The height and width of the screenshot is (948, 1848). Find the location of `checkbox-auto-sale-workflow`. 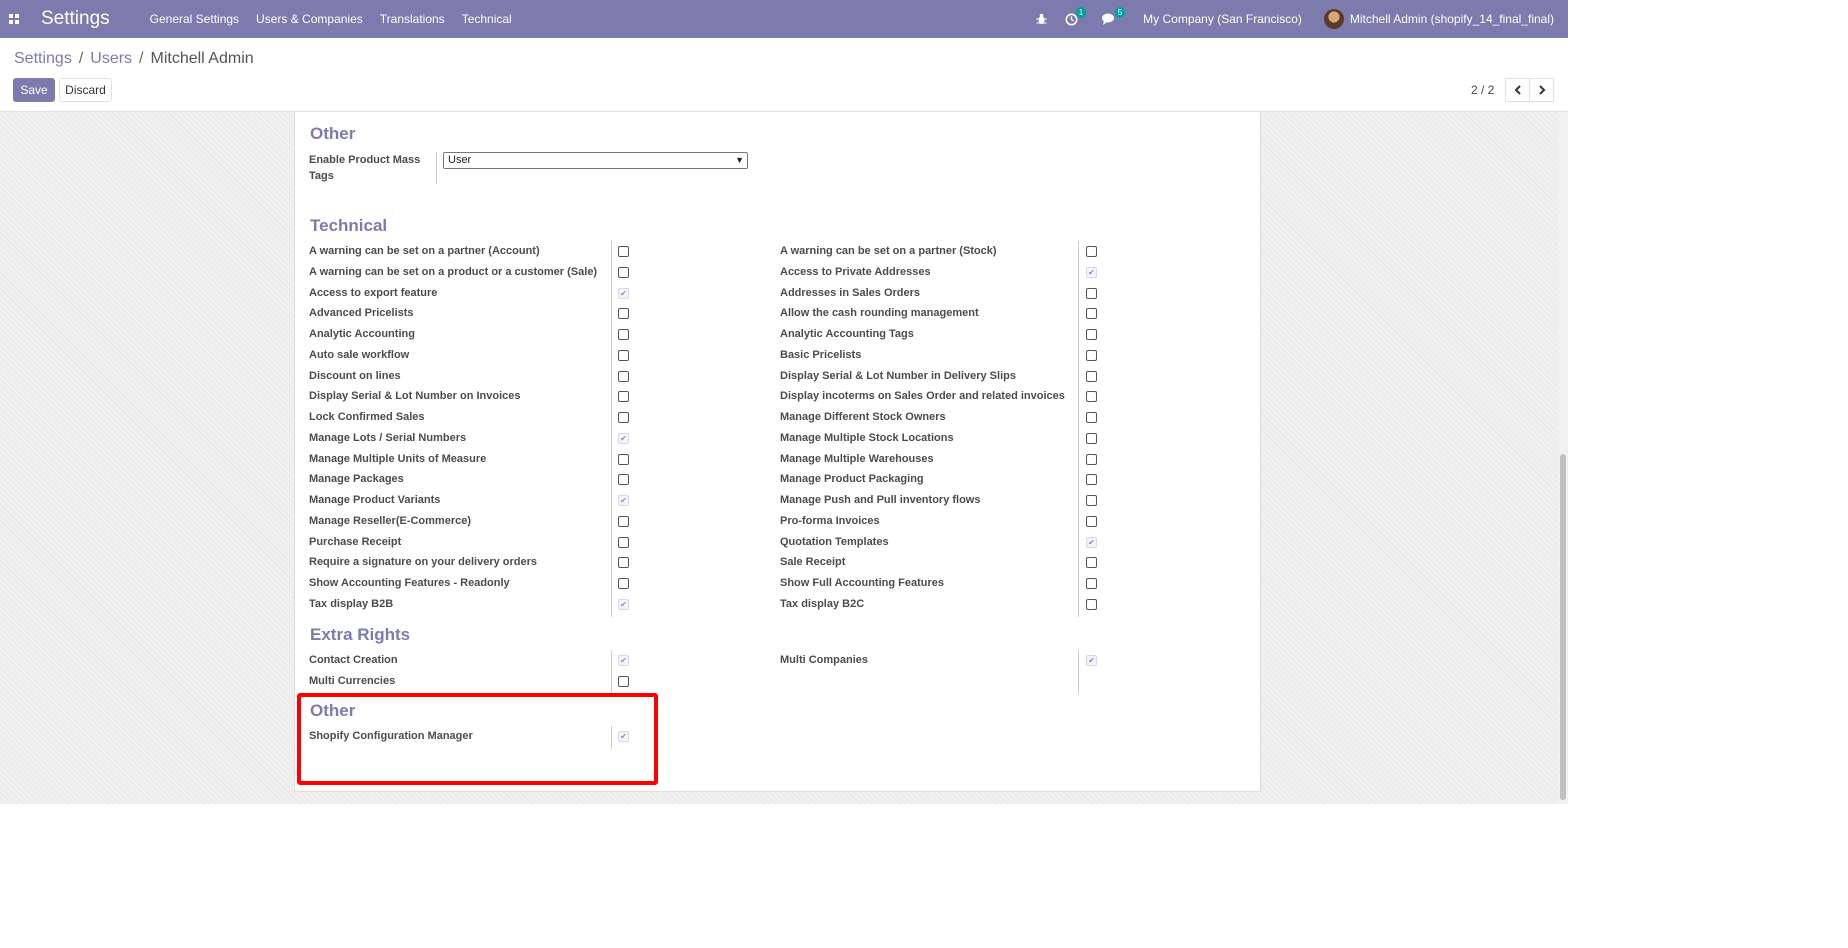

checkbox-auto-sale-workflow is located at coordinates (623, 355).